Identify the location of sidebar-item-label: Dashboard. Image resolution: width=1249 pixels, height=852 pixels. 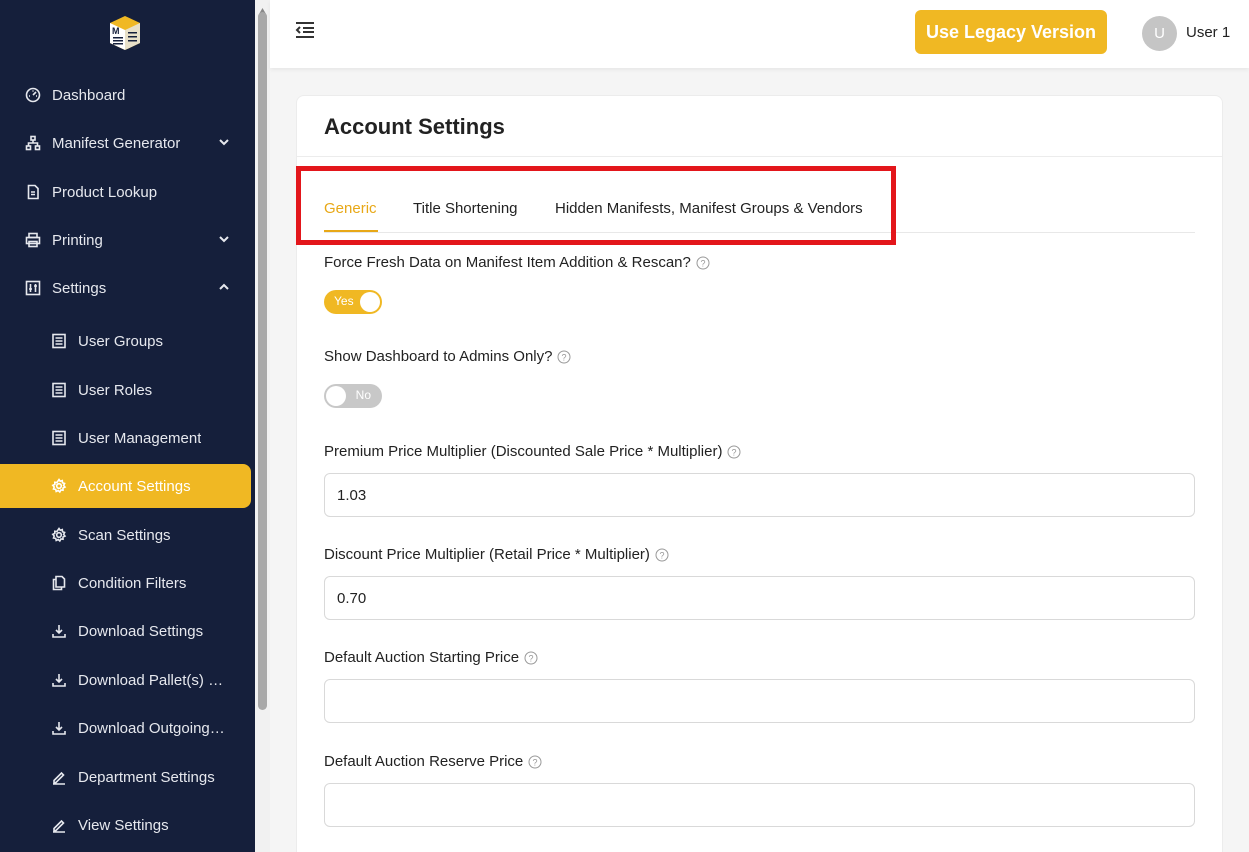
(89, 95).